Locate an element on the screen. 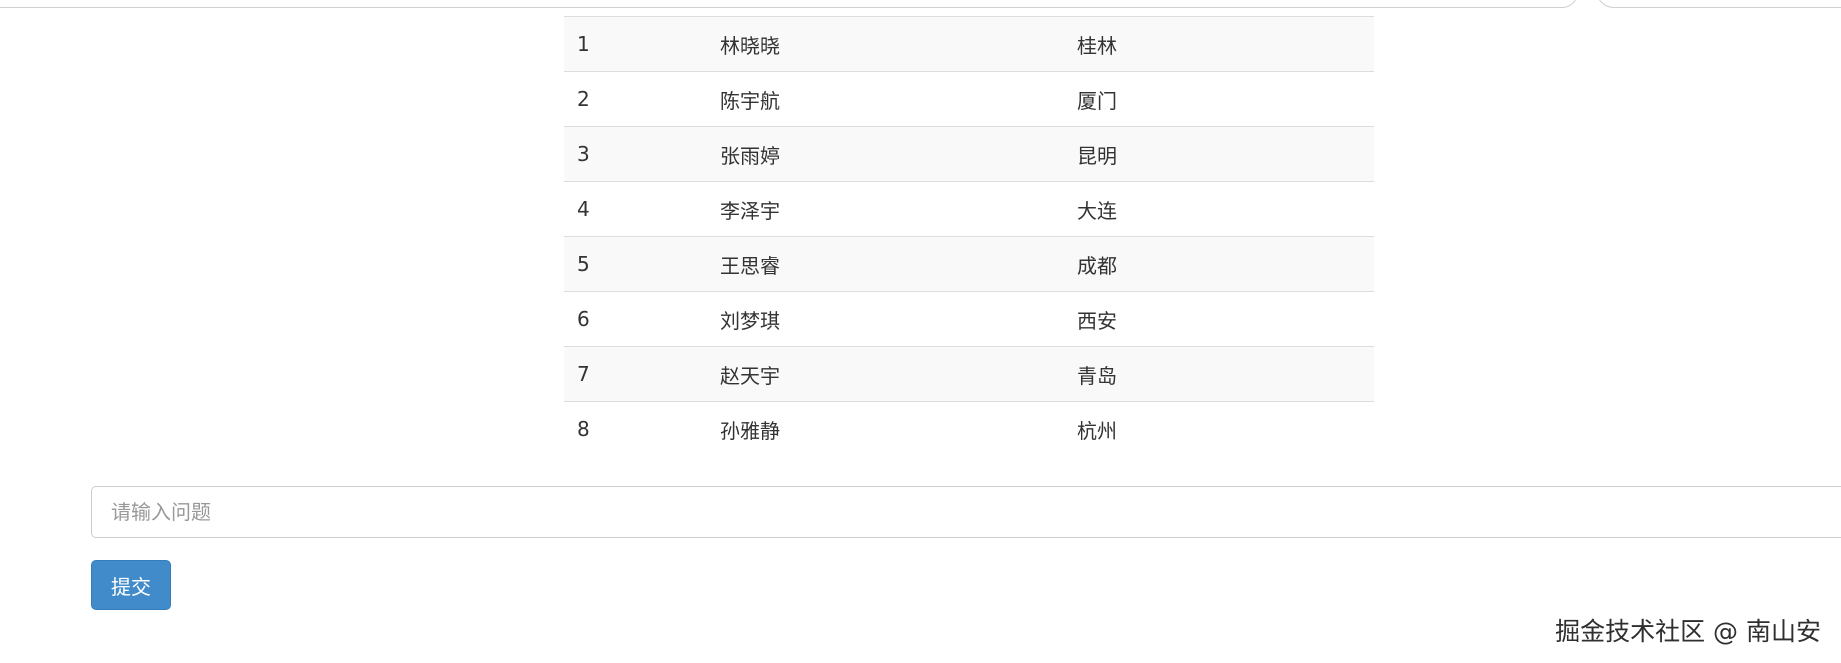 The height and width of the screenshot is (663, 1841). row-id-cell: 5 is located at coordinates (634, 264).